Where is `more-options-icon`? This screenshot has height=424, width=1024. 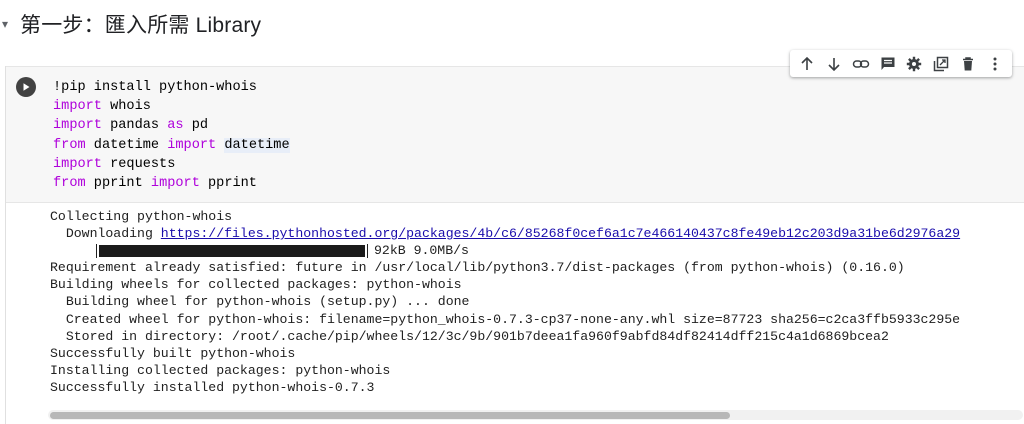 more-options-icon is located at coordinates (995, 63).